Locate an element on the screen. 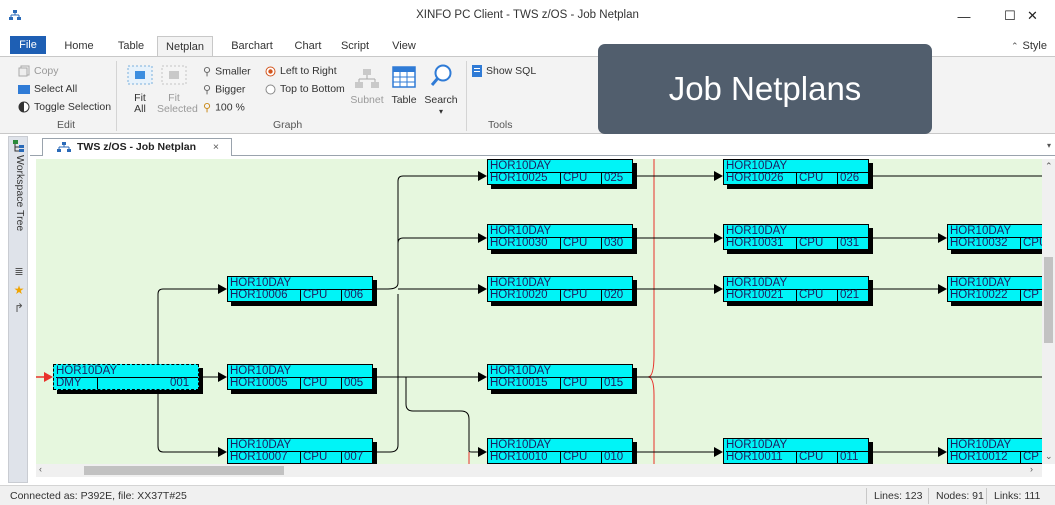 This screenshot has height=505, width=1055. critical-path-line is located at coordinates (651, 311).